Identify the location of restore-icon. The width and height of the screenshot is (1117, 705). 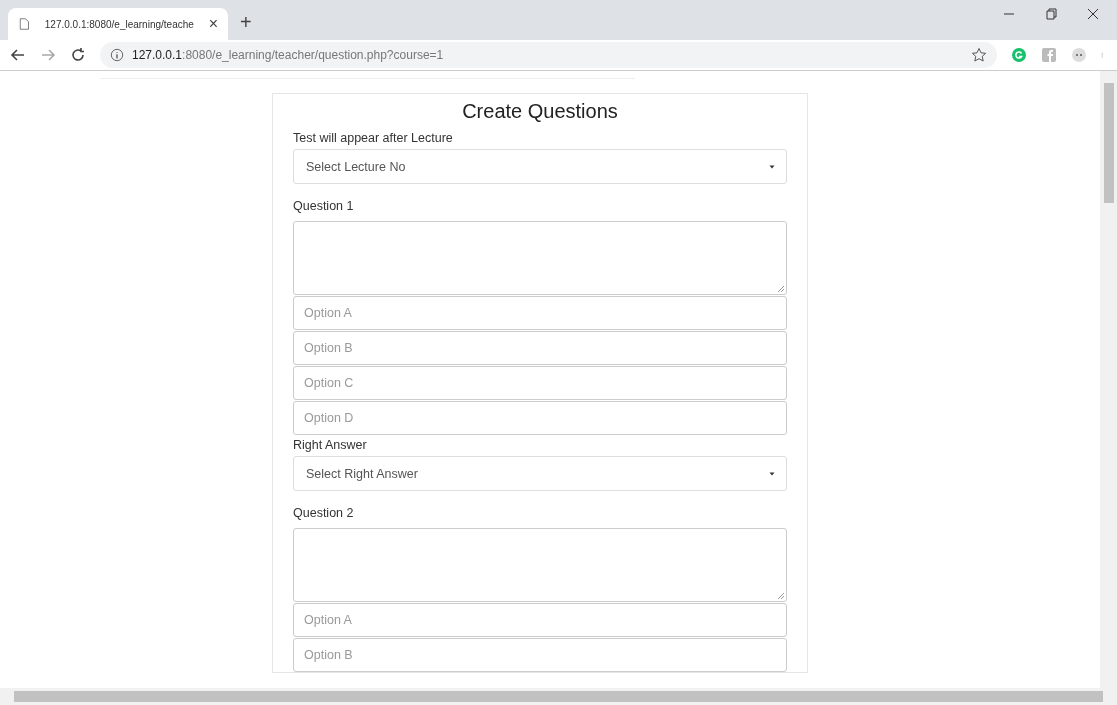
(1051, 14).